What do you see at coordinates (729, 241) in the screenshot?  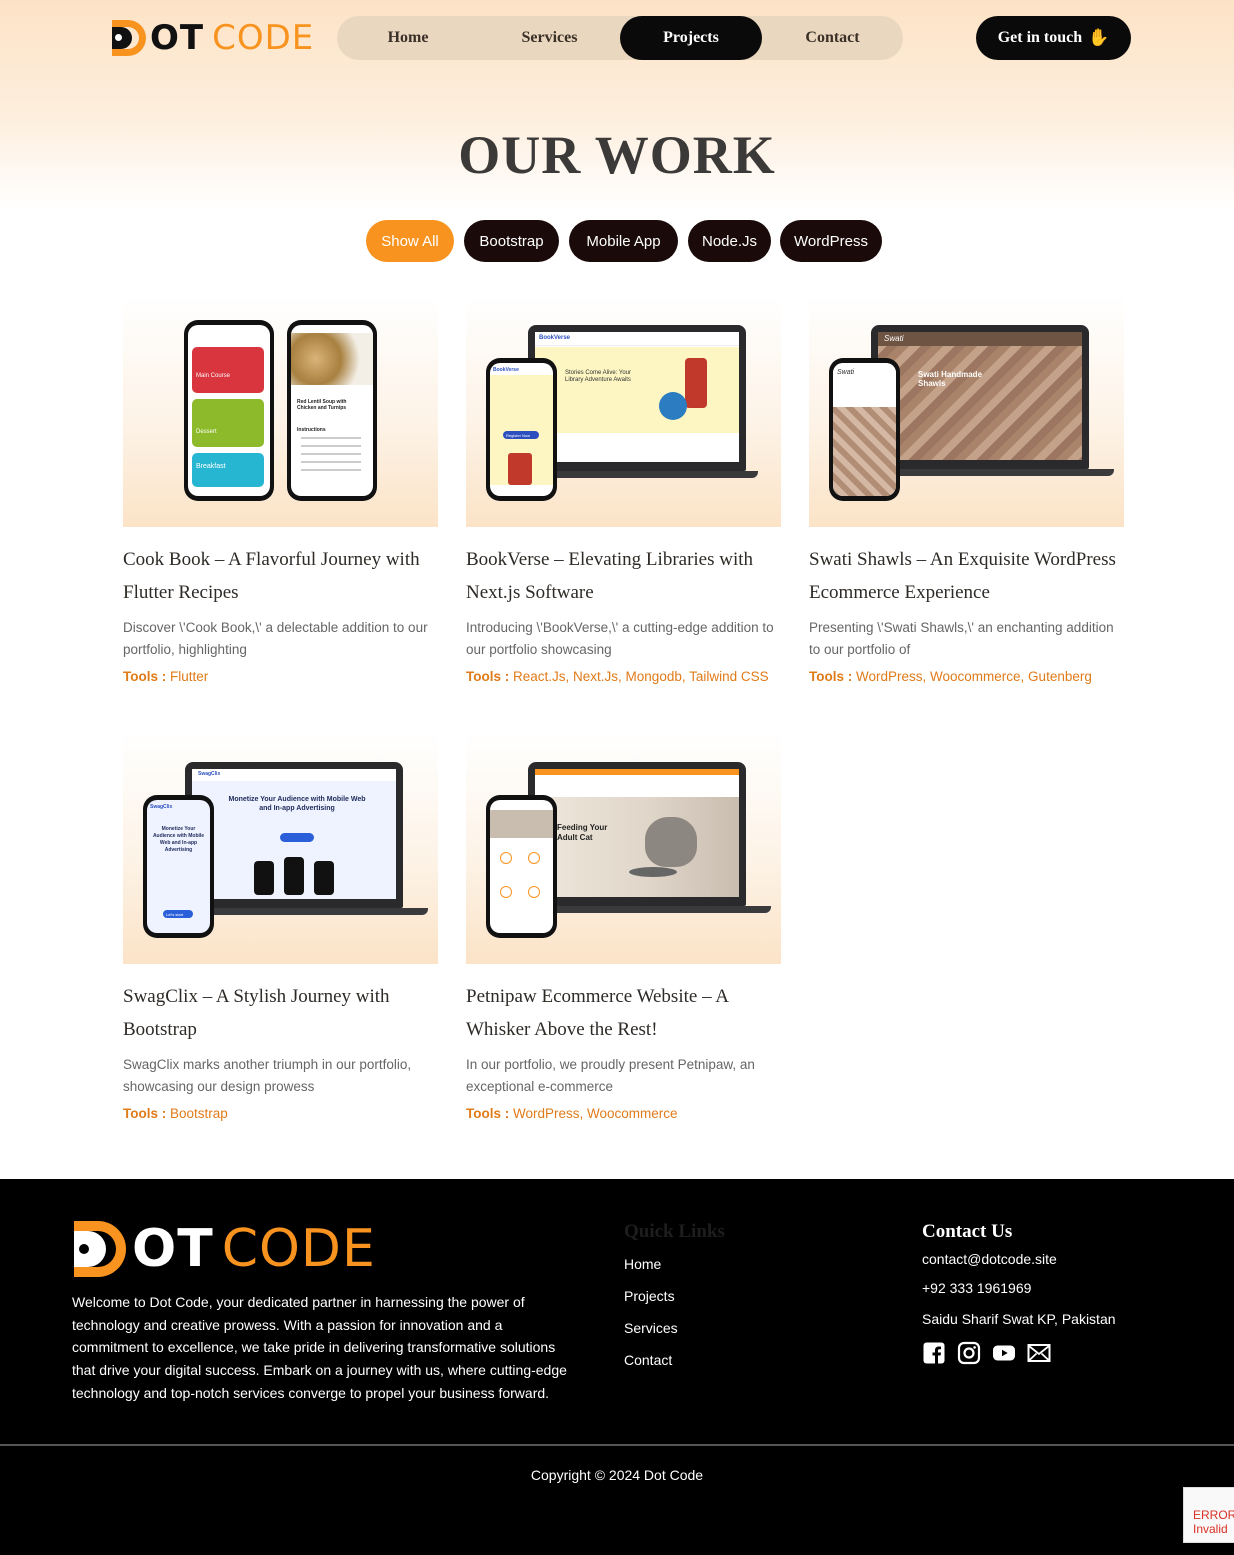 I see `filter-nodejs: Node.Js` at bounding box center [729, 241].